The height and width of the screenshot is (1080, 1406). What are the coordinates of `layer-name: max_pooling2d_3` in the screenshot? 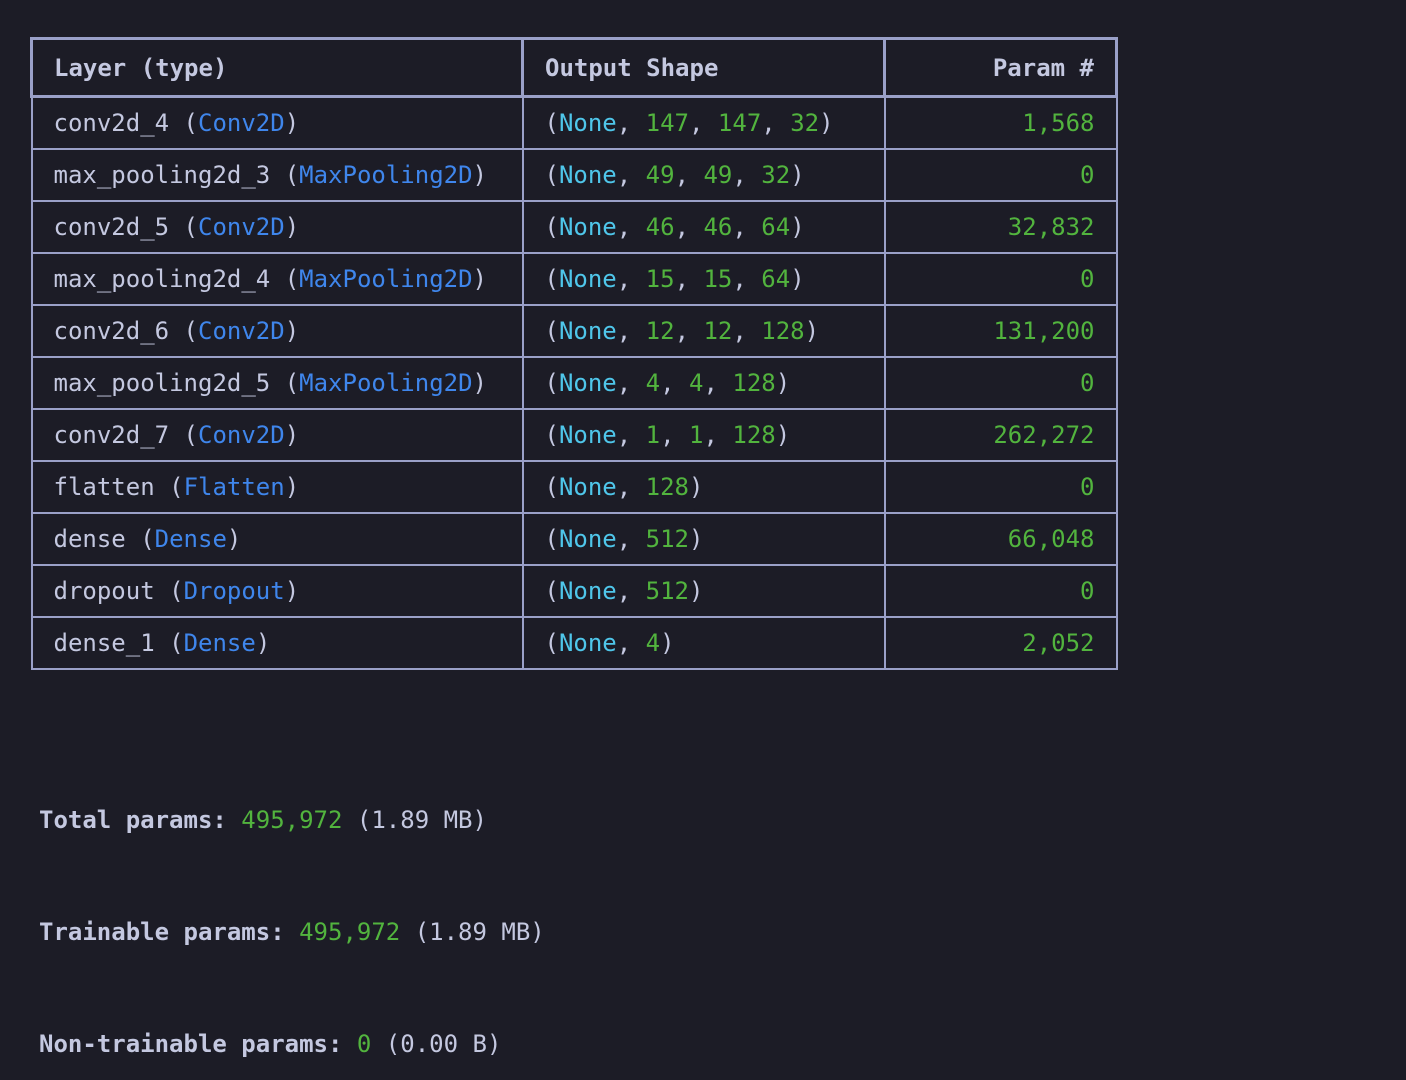 It's located at (162, 174).